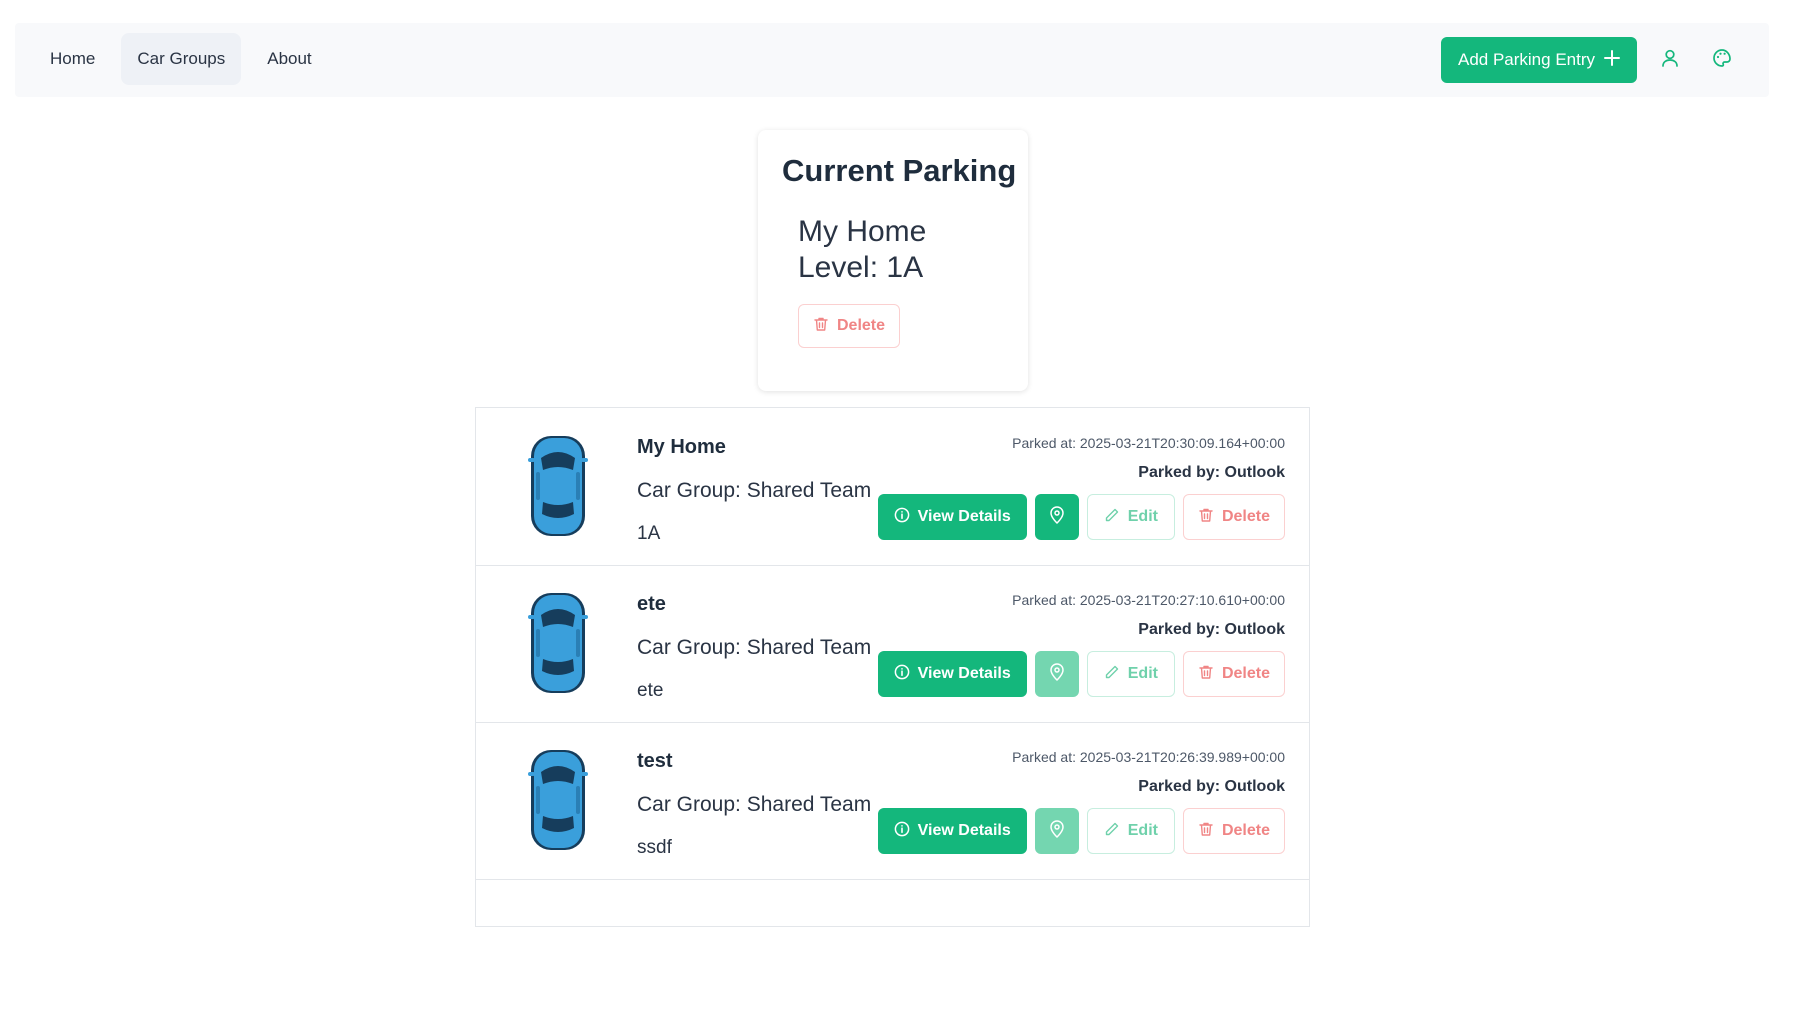 The height and width of the screenshot is (1036, 1802). I want to click on current-delete-button: Delete, so click(849, 326).